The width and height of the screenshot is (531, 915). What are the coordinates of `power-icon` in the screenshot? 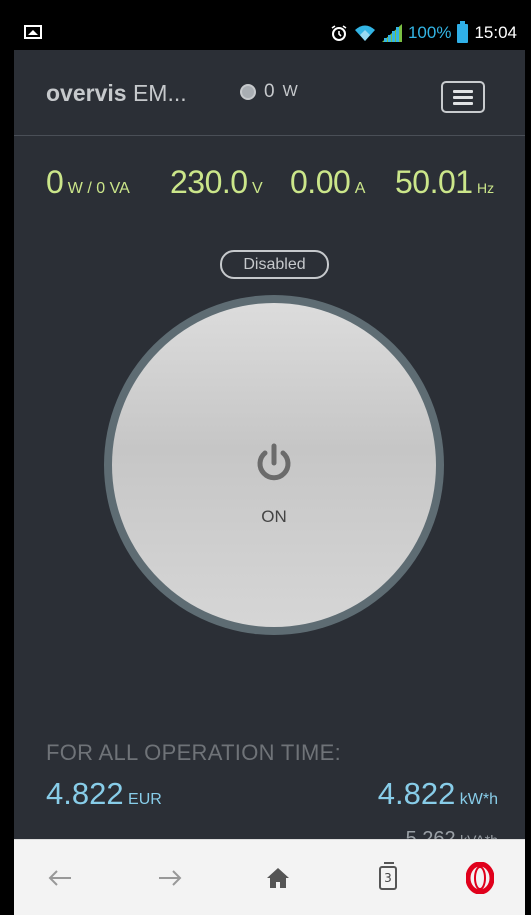 It's located at (274, 462).